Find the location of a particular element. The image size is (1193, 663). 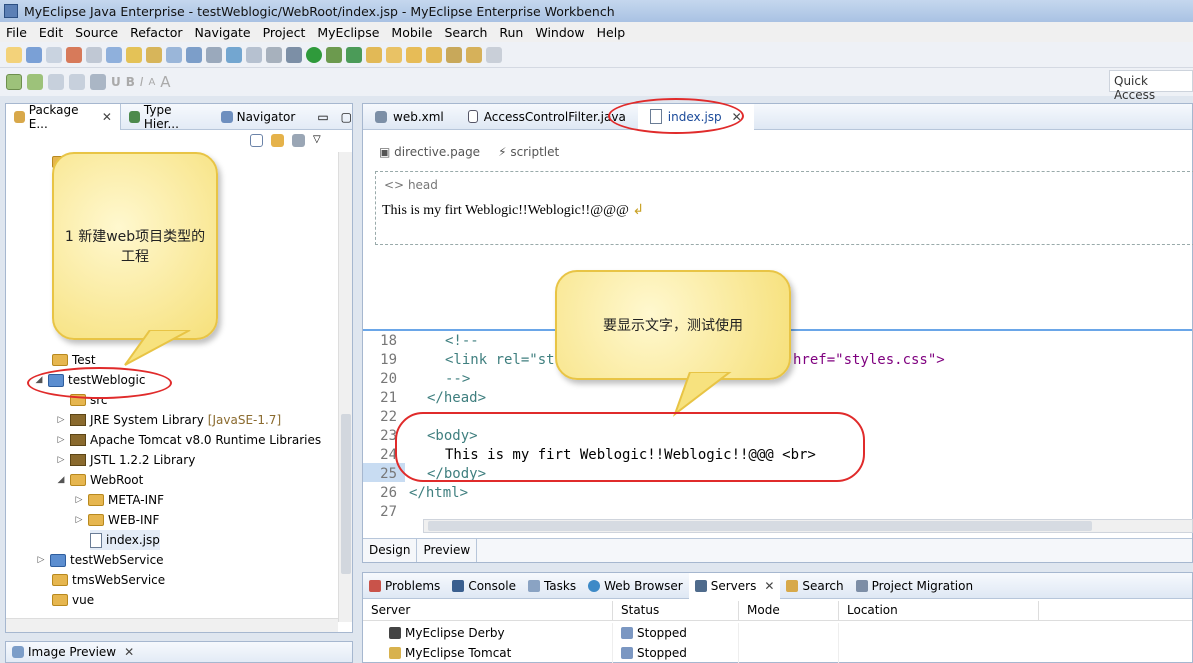

menu-mobile: Mobile is located at coordinates (411, 32).